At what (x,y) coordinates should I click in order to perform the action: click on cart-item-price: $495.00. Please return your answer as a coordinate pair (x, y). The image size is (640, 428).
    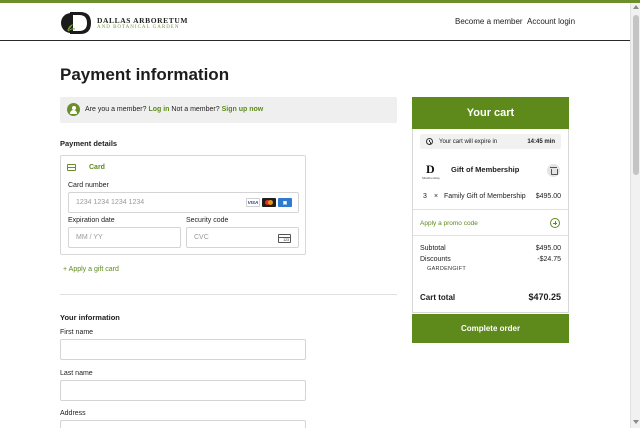
    Looking at the image, I should click on (548, 196).